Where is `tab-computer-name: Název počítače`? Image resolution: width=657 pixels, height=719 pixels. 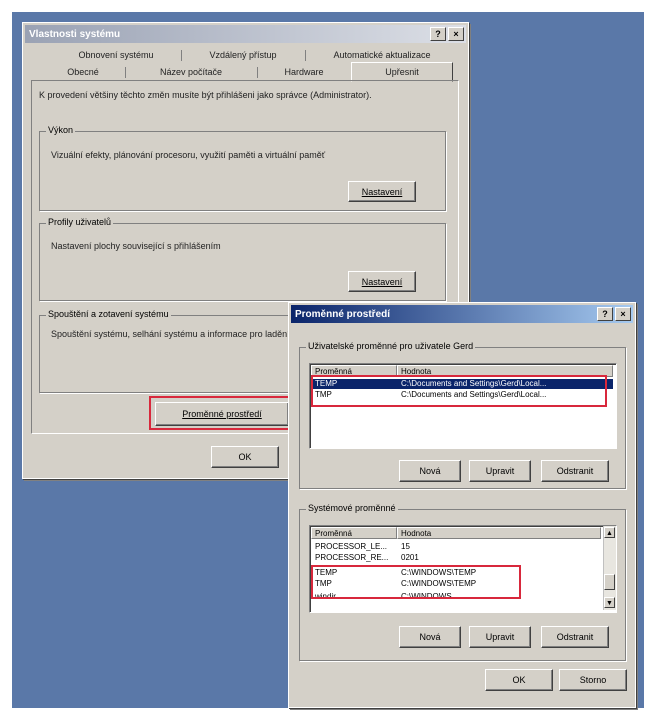 tab-computer-name: Název počítače is located at coordinates (191, 72).